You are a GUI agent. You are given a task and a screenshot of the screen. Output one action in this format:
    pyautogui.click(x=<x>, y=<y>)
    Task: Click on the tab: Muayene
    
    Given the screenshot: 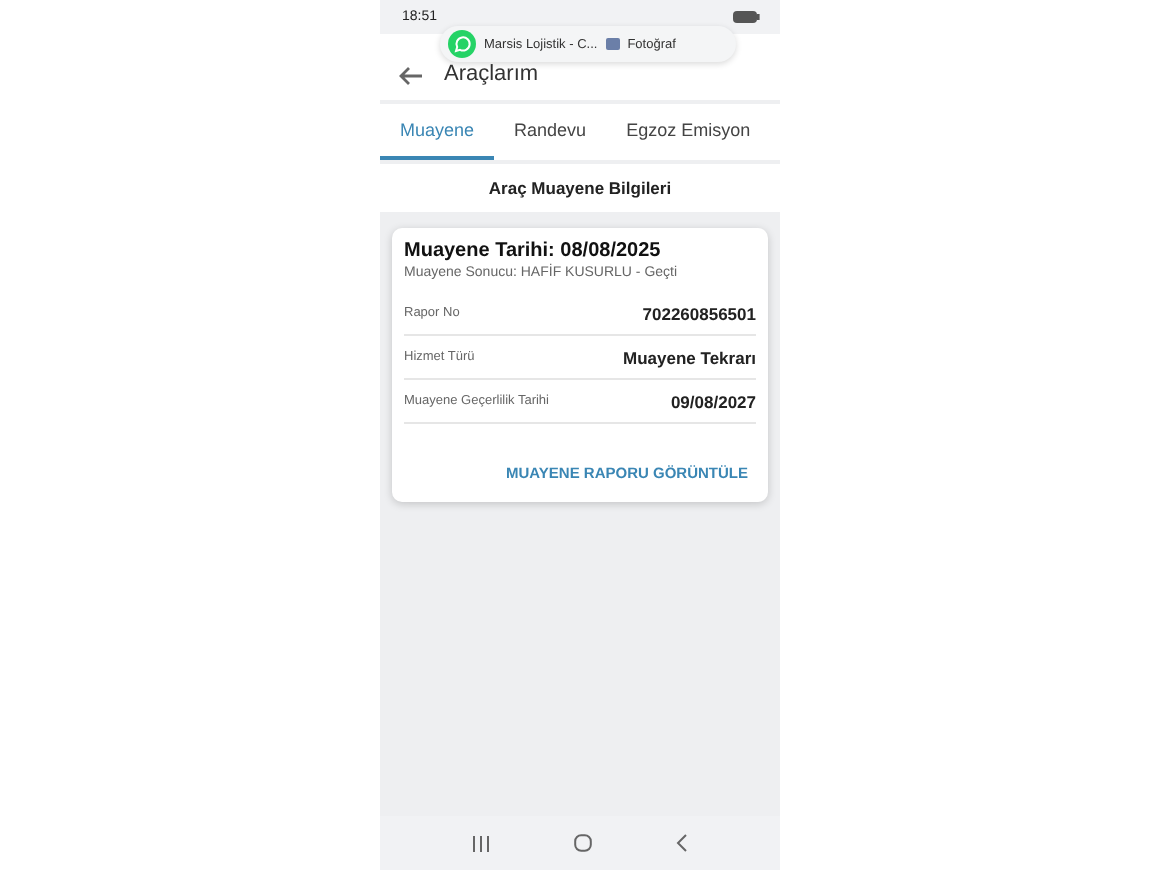 What is the action you would take?
    pyautogui.click(x=437, y=132)
    